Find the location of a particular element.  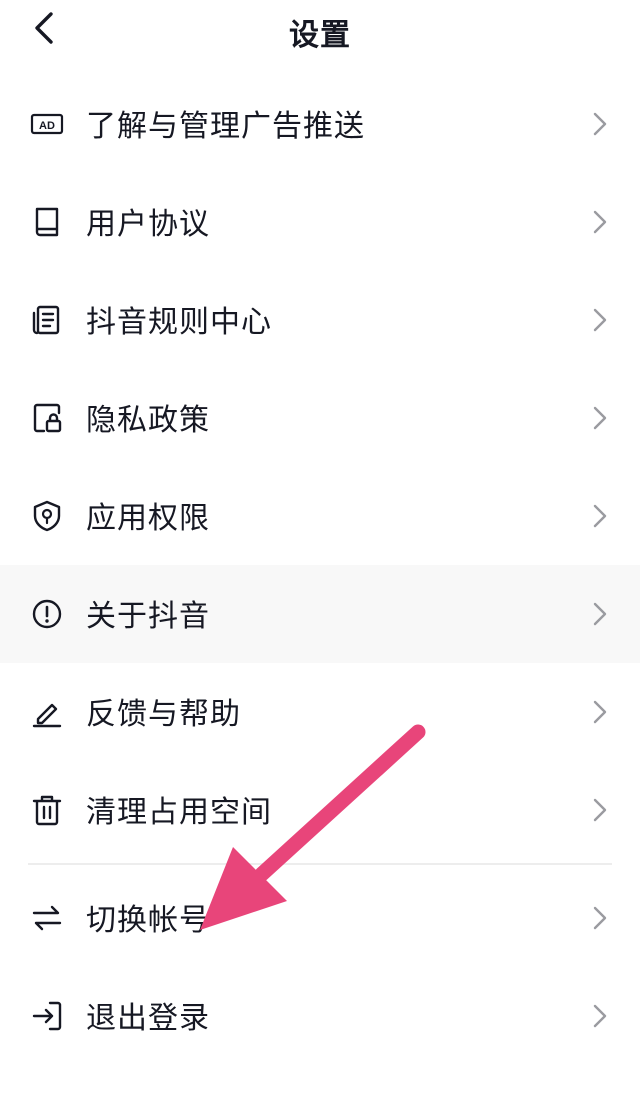

settings-item-ad-management: AD 了解与管理广告推送 is located at coordinates (320, 124).